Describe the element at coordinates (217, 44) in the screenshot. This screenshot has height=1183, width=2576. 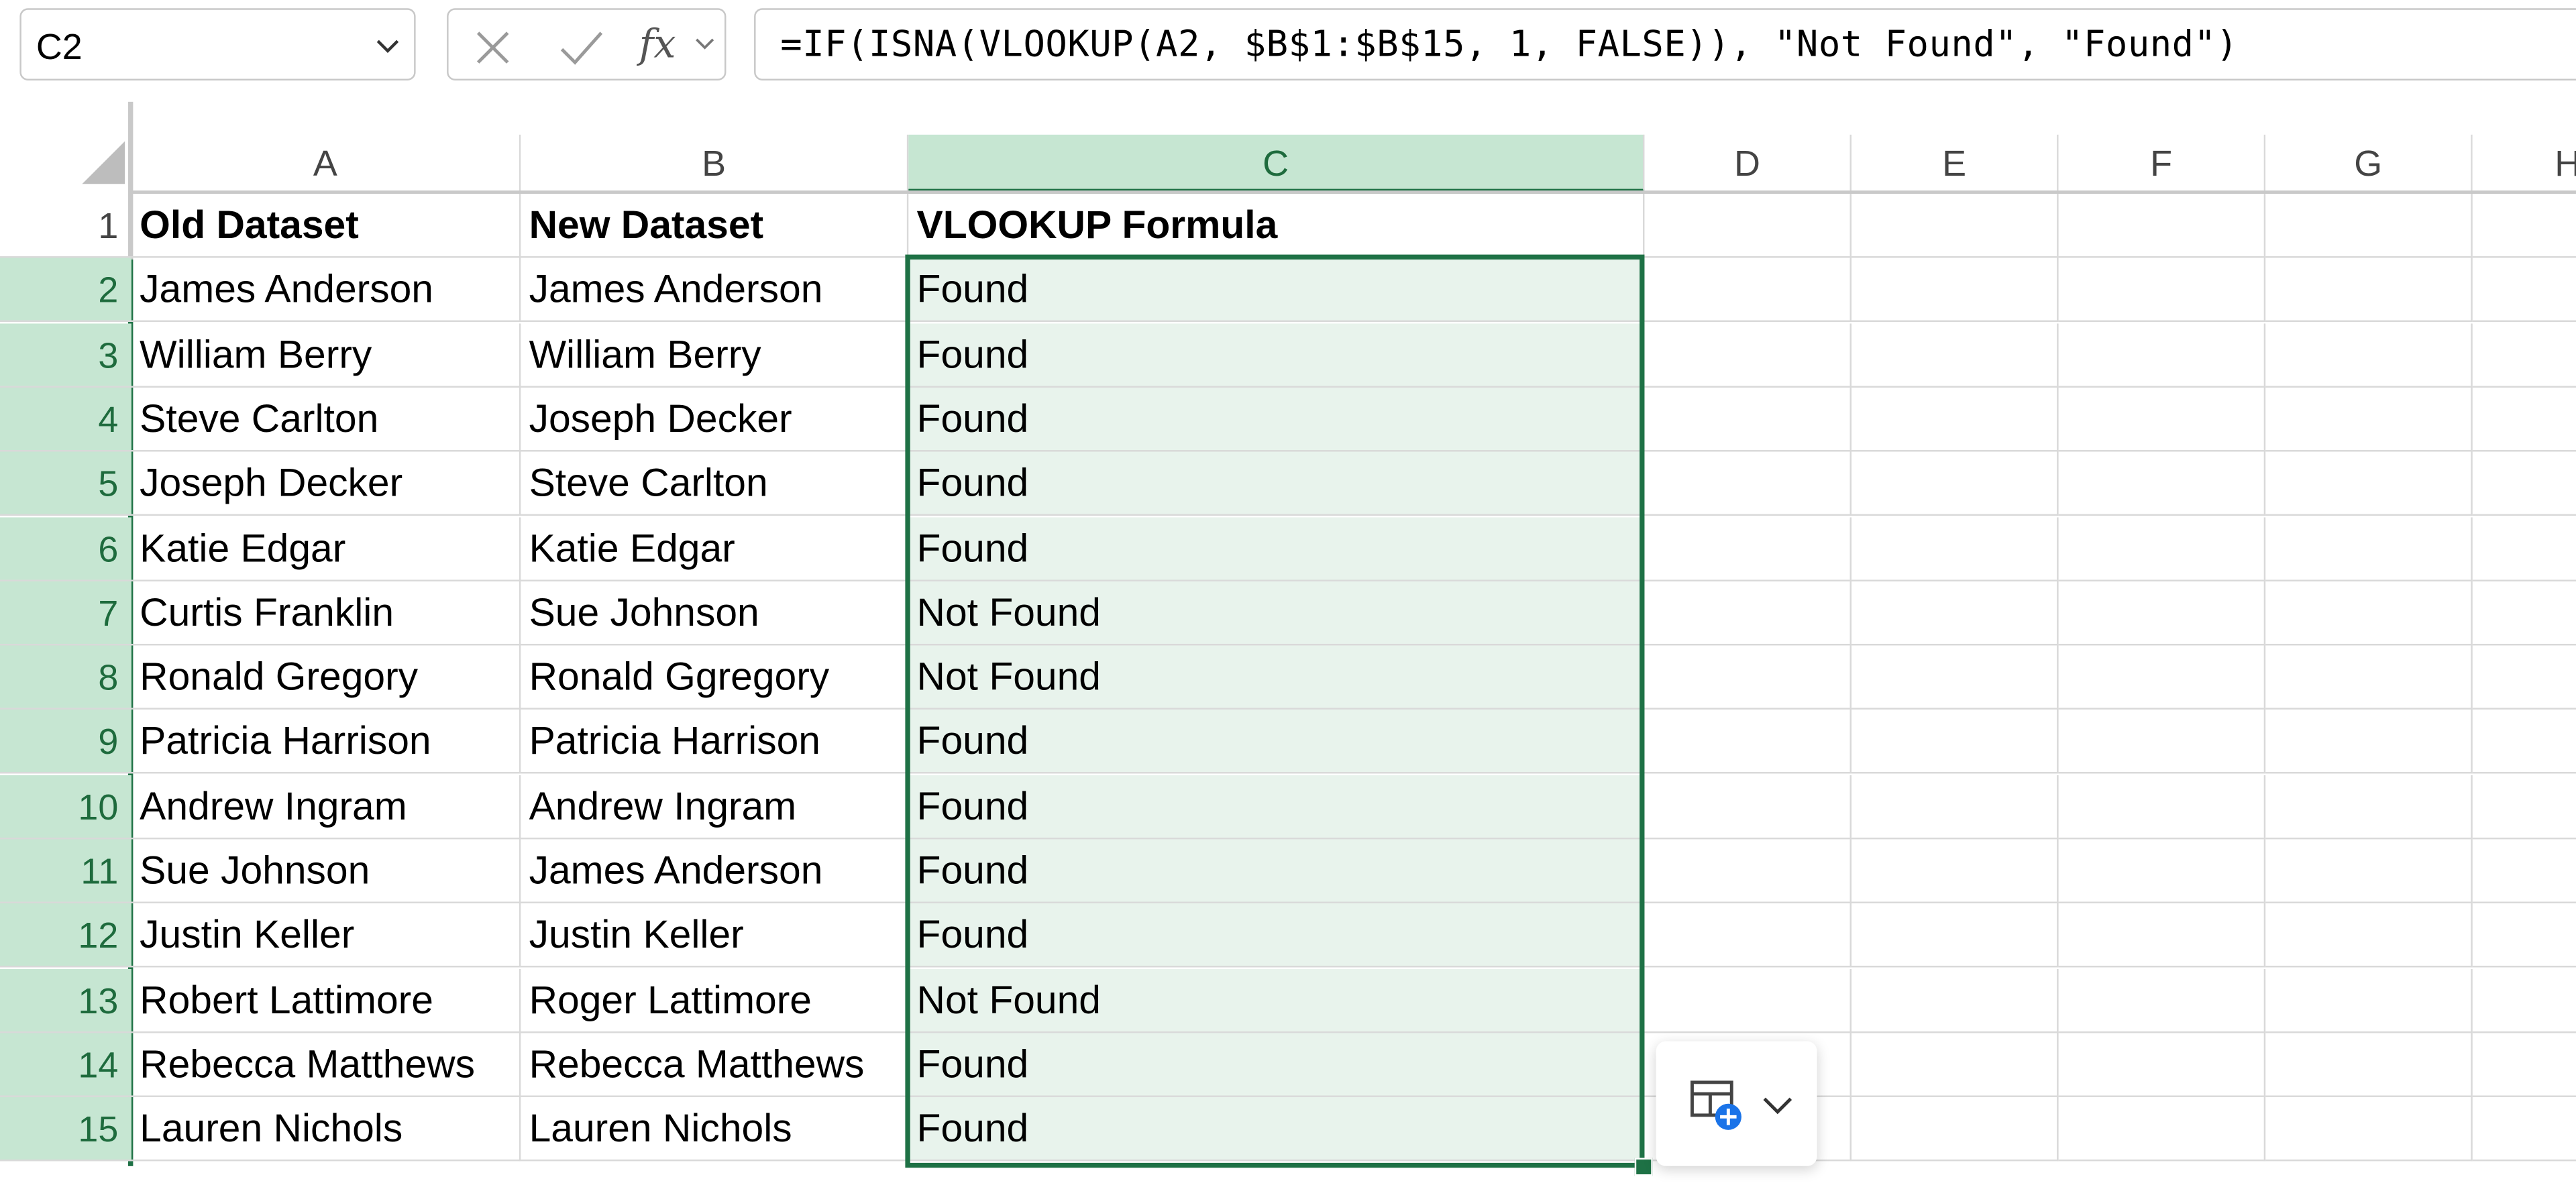
I see `name-box: C2` at that location.